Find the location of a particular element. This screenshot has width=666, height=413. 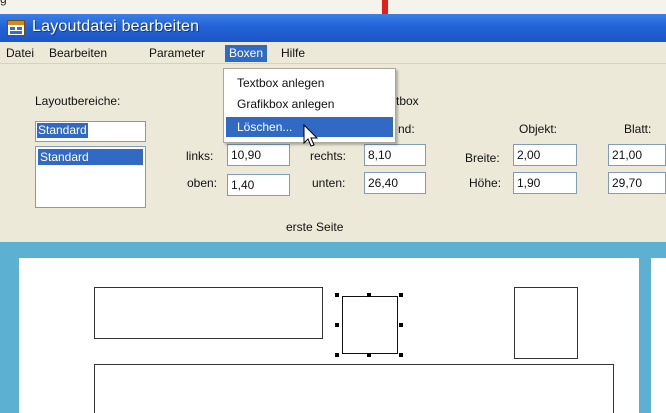

menu-boxen: Boxen is located at coordinates (246, 53).